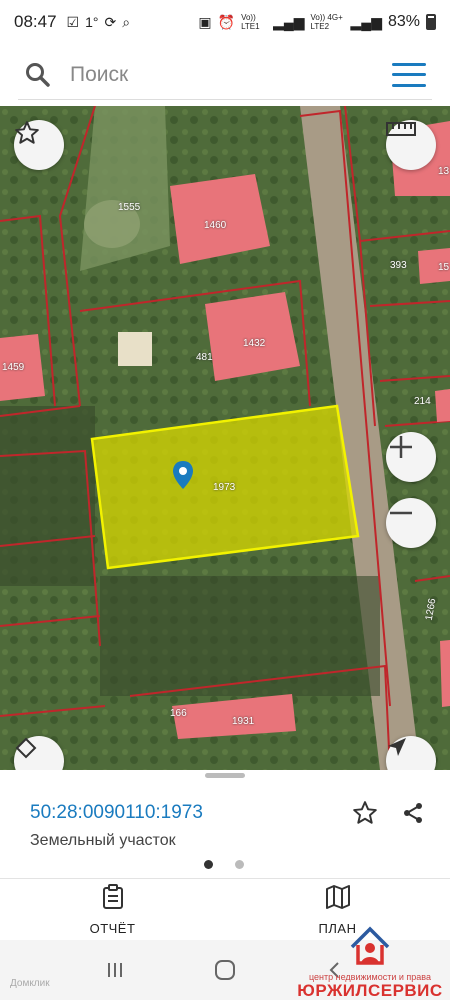  Describe the element at coordinates (366, 21) in the screenshot. I see `signal-bars-icon-2: ▂▄▆` at that location.